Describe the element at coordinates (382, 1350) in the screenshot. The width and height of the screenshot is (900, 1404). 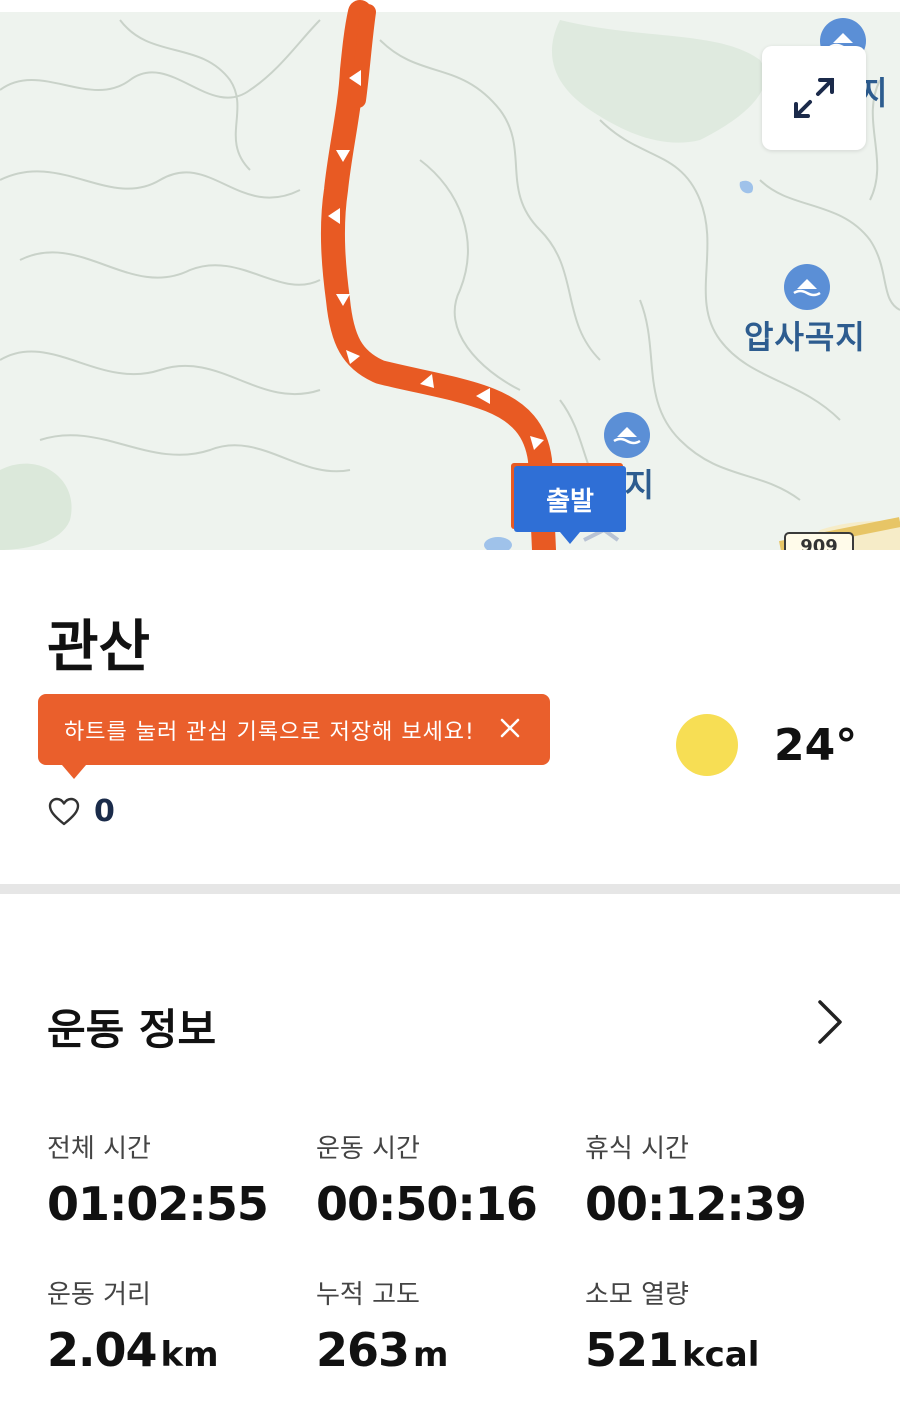
I see `stat-value: 263 m` at that location.